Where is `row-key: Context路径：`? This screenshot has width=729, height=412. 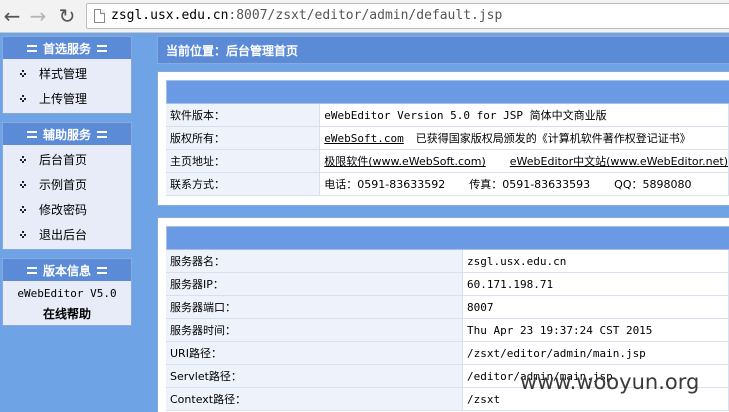 row-key: Context路径： is located at coordinates (314, 399).